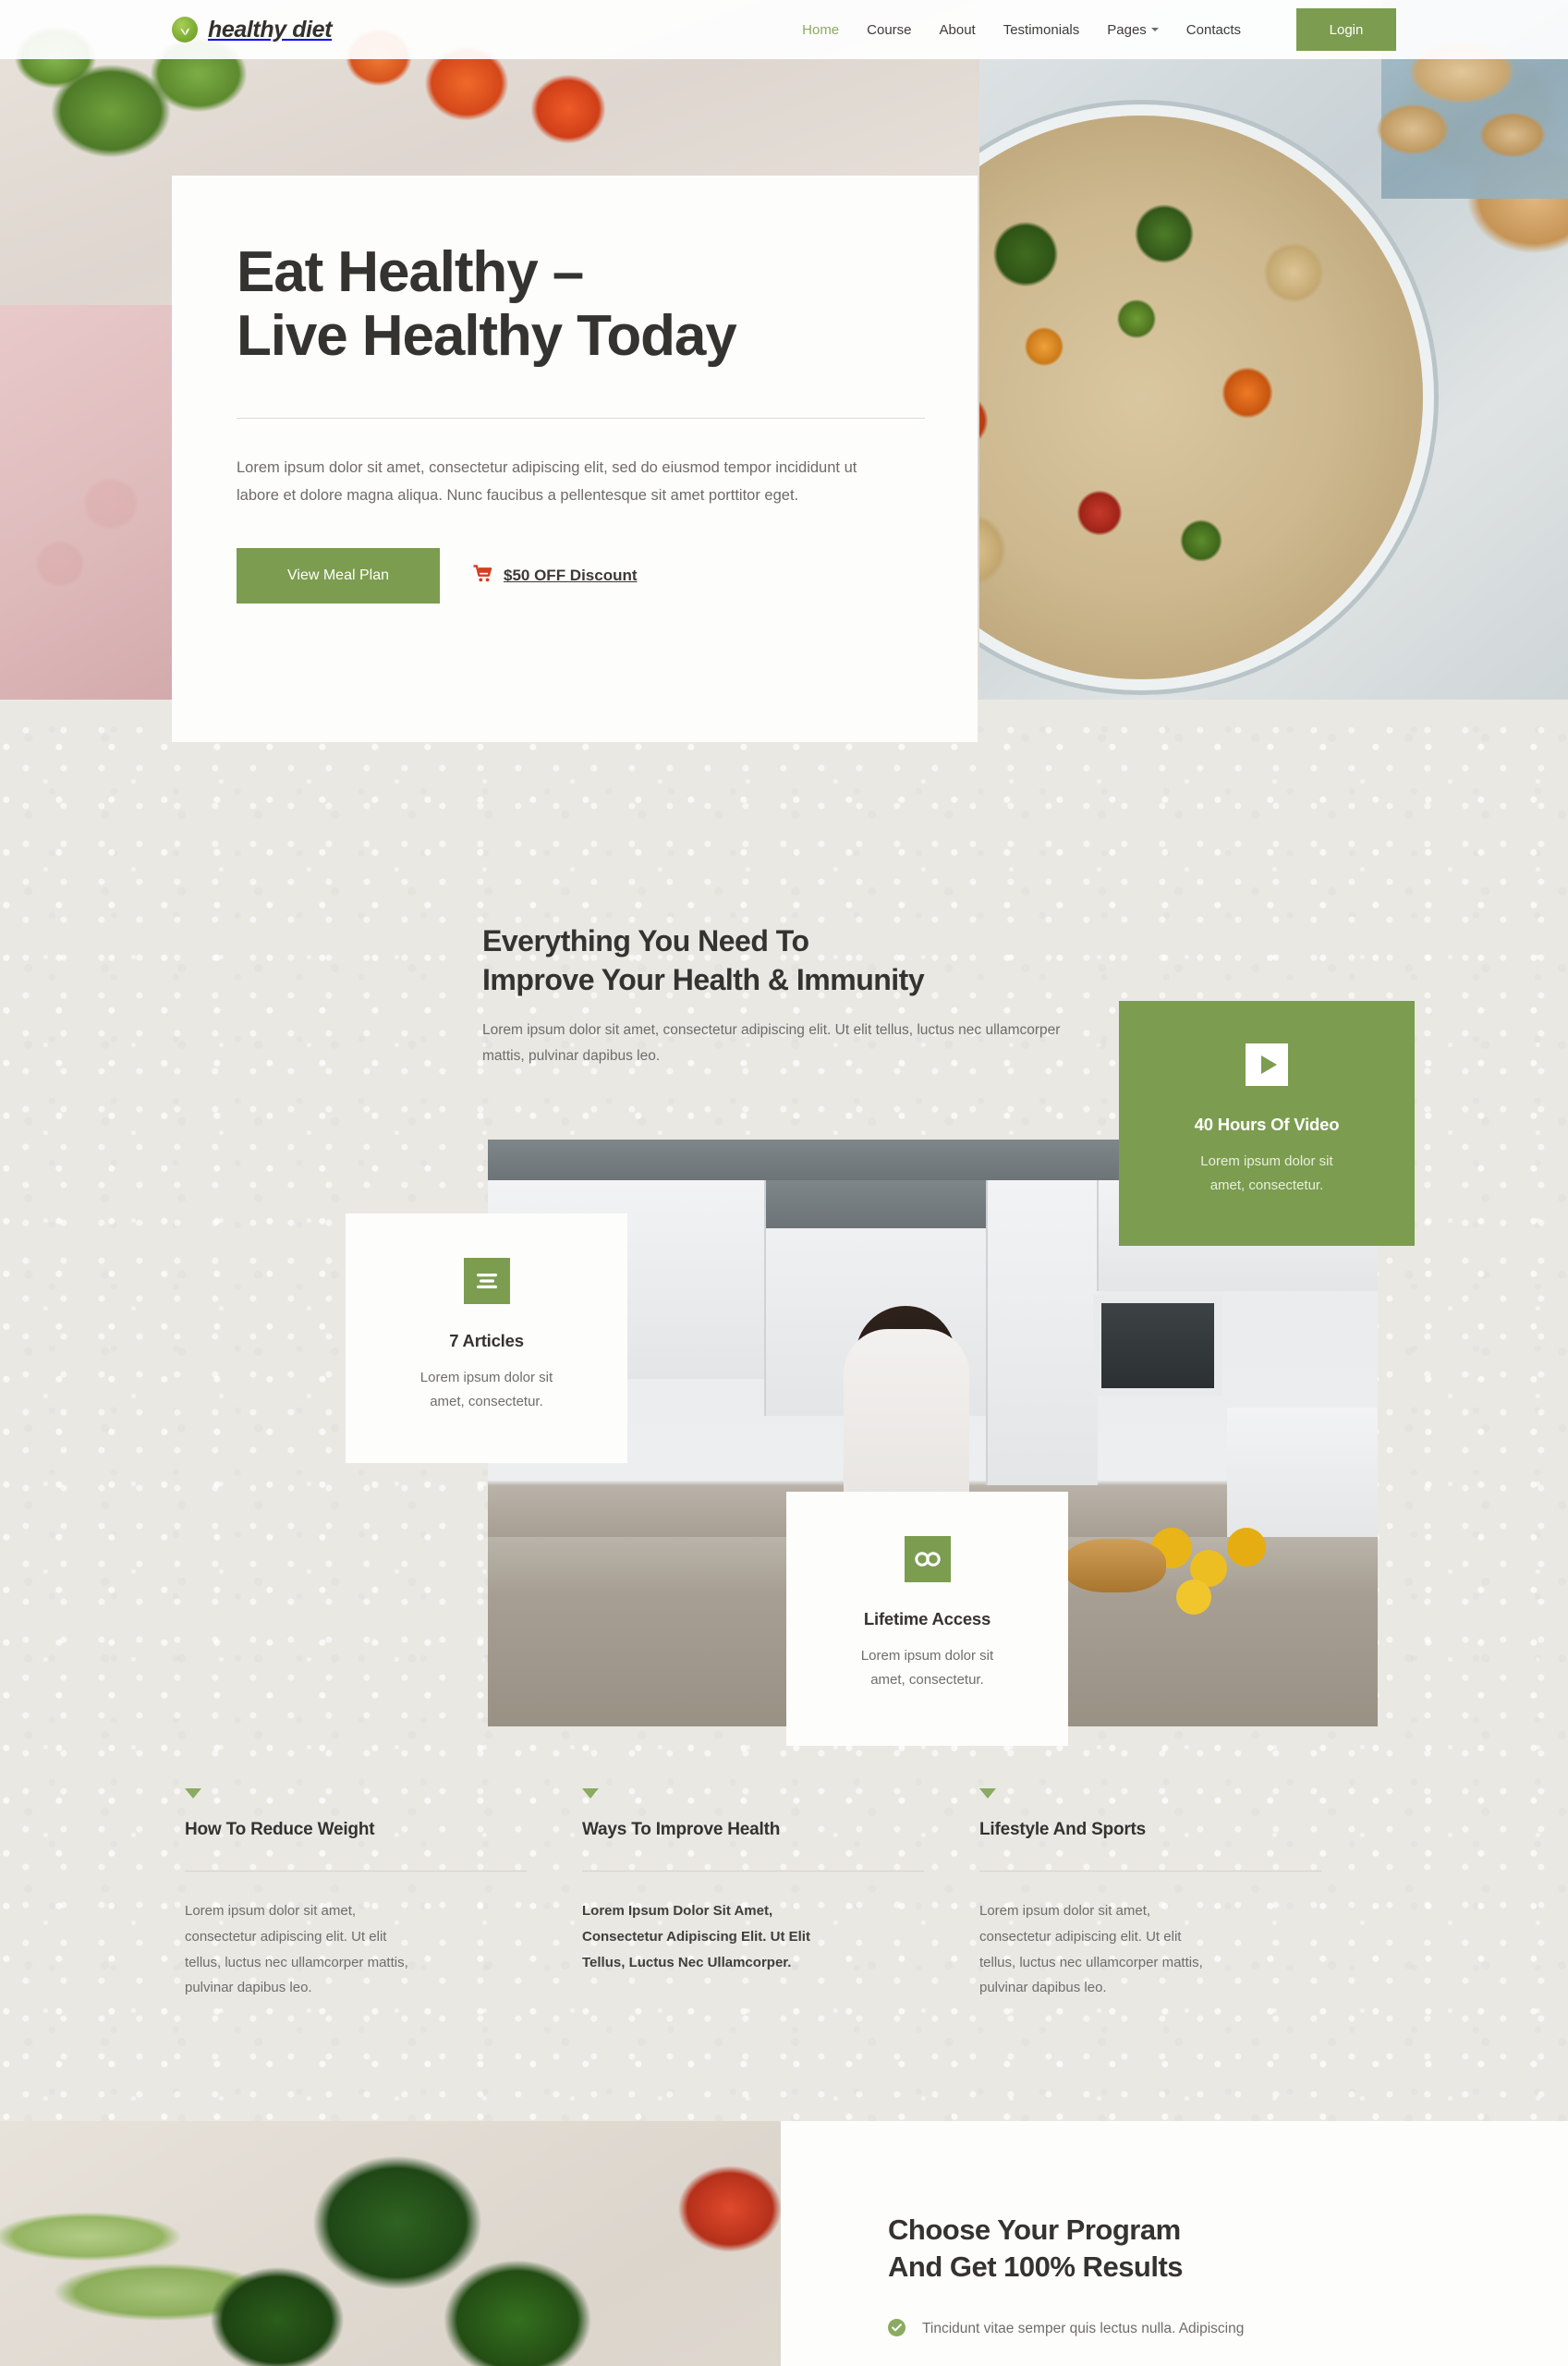 The width and height of the screenshot is (1568, 2366). Describe the element at coordinates (1201, 397) in the screenshot. I see `veggie-bowl-decor` at that location.